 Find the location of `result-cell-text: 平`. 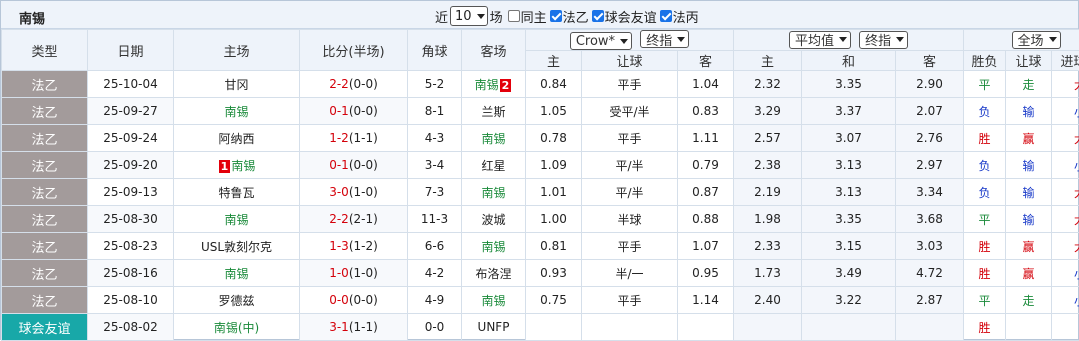

result-cell-text: 平 is located at coordinates (985, 220).